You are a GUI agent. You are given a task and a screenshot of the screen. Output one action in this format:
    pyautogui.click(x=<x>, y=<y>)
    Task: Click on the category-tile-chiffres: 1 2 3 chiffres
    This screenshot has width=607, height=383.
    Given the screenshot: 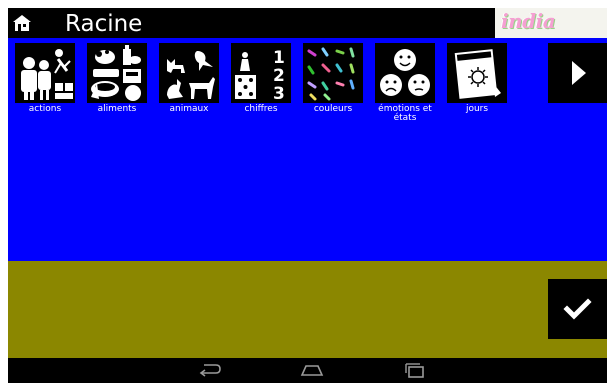 What is the action you would take?
    pyautogui.click(x=261, y=78)
    